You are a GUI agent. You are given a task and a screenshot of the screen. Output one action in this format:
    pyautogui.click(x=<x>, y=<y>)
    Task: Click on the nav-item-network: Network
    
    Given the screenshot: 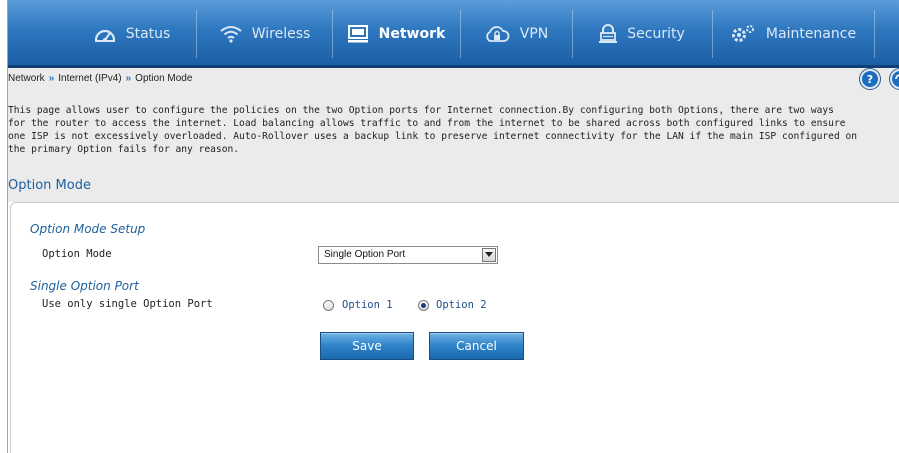 What is the action you would take?
    pyautogui.click(x=396, y=34)
    